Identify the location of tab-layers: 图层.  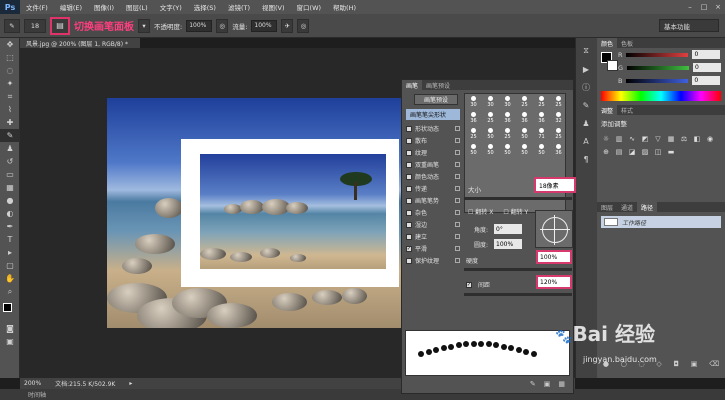
(607, 207).